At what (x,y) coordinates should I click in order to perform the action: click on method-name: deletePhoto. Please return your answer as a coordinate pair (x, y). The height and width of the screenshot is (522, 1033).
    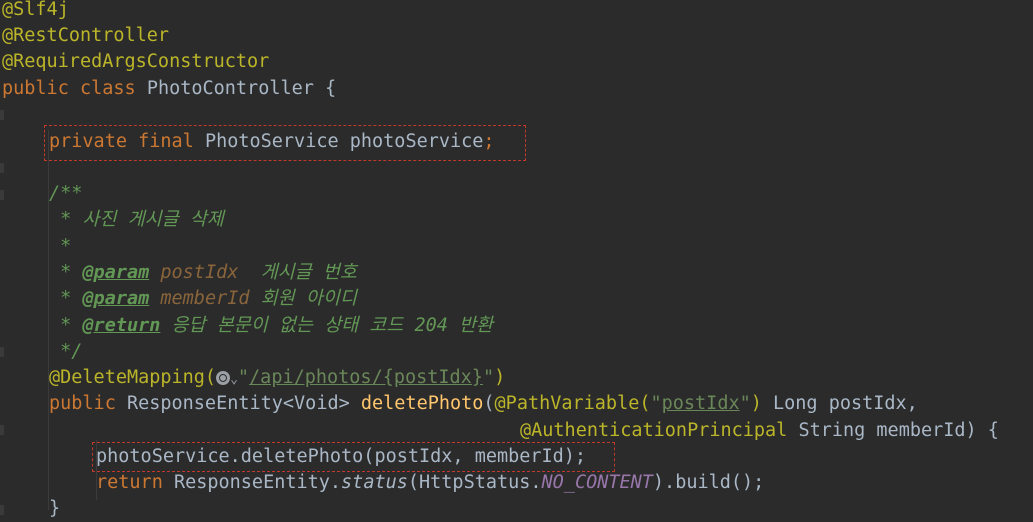
    Looking at the image, I should click on (422, 403).